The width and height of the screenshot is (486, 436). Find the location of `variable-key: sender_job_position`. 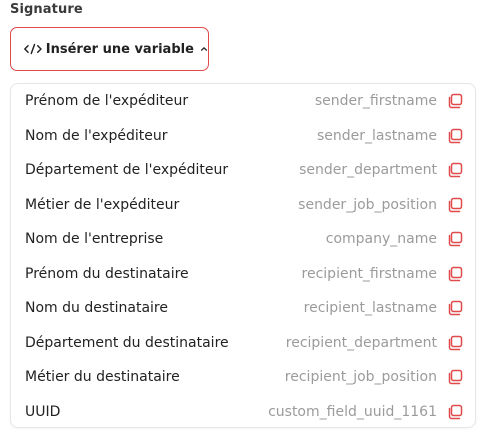

variable-key: sender_job_position is located at coordinates (367, 204).